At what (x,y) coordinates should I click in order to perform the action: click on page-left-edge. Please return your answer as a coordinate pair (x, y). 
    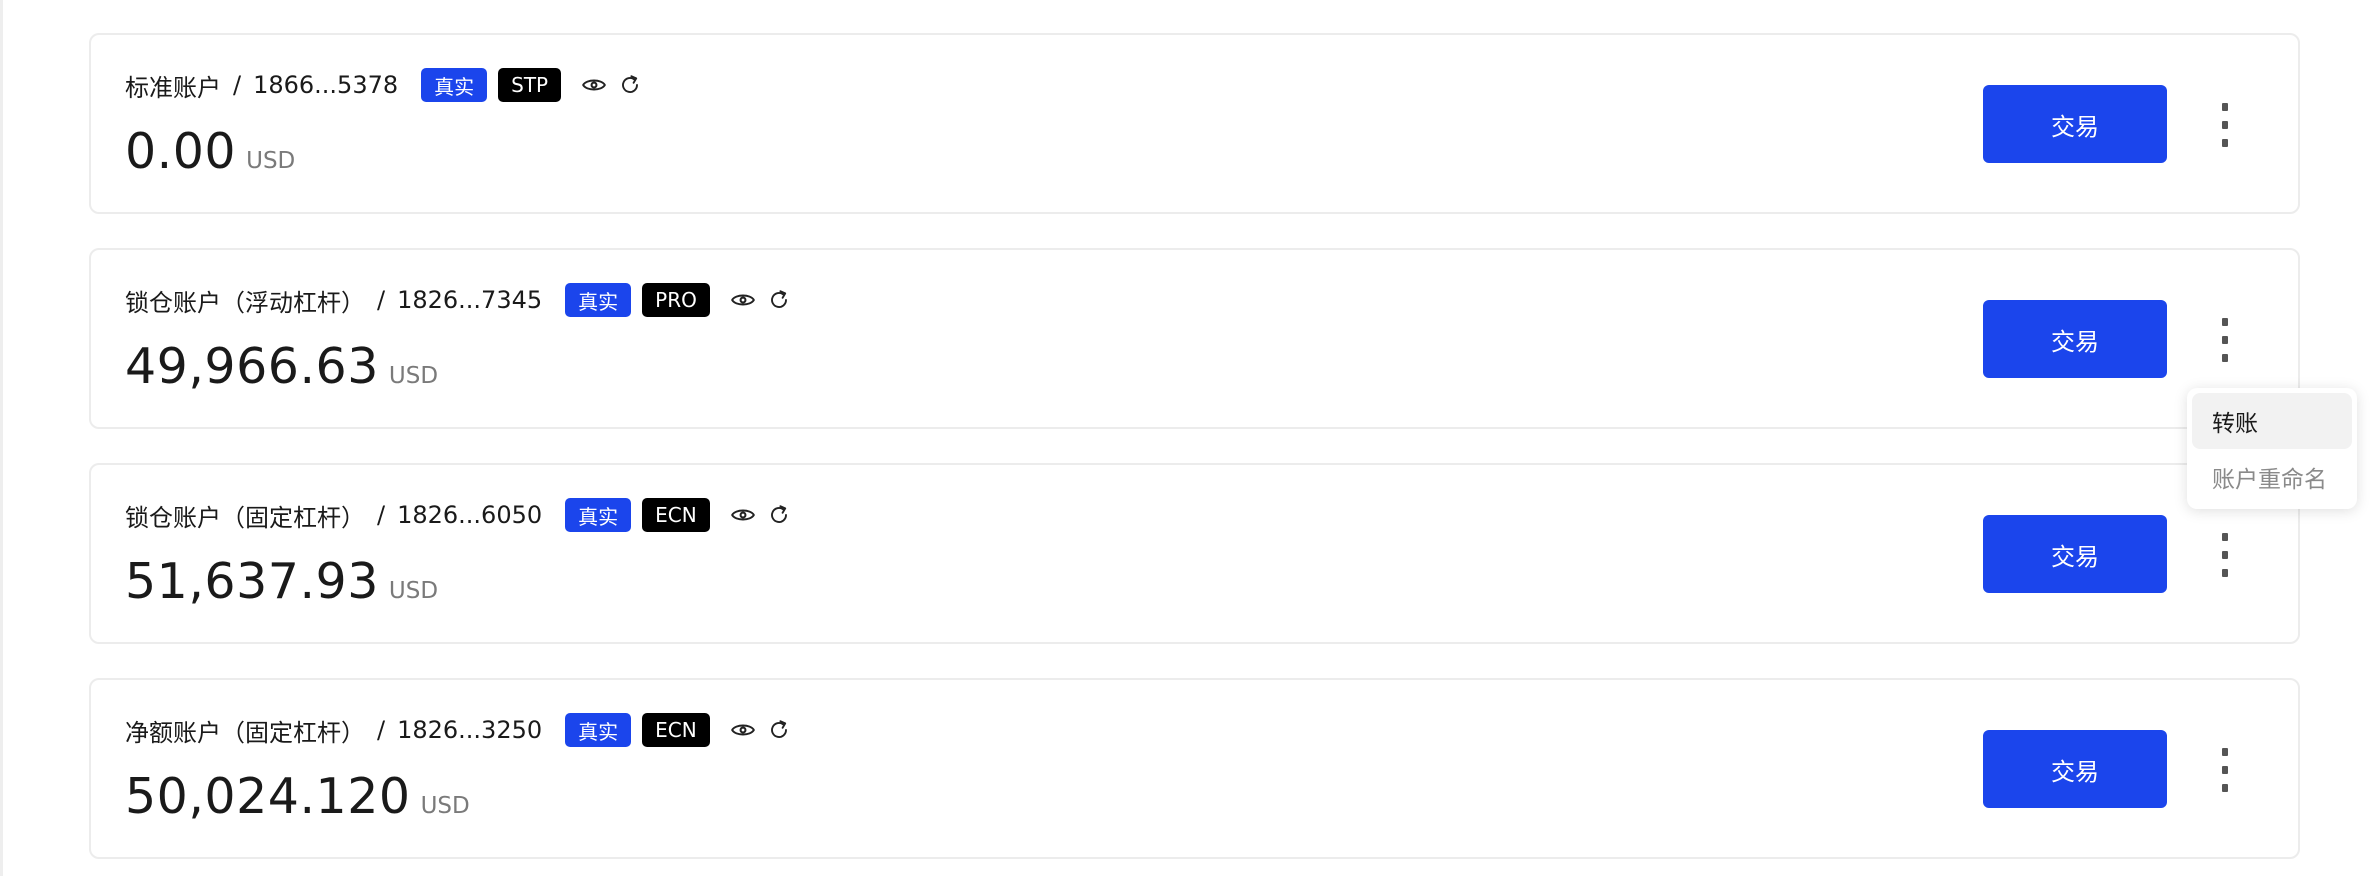
    Looking at the image, I should click on (1, 438).